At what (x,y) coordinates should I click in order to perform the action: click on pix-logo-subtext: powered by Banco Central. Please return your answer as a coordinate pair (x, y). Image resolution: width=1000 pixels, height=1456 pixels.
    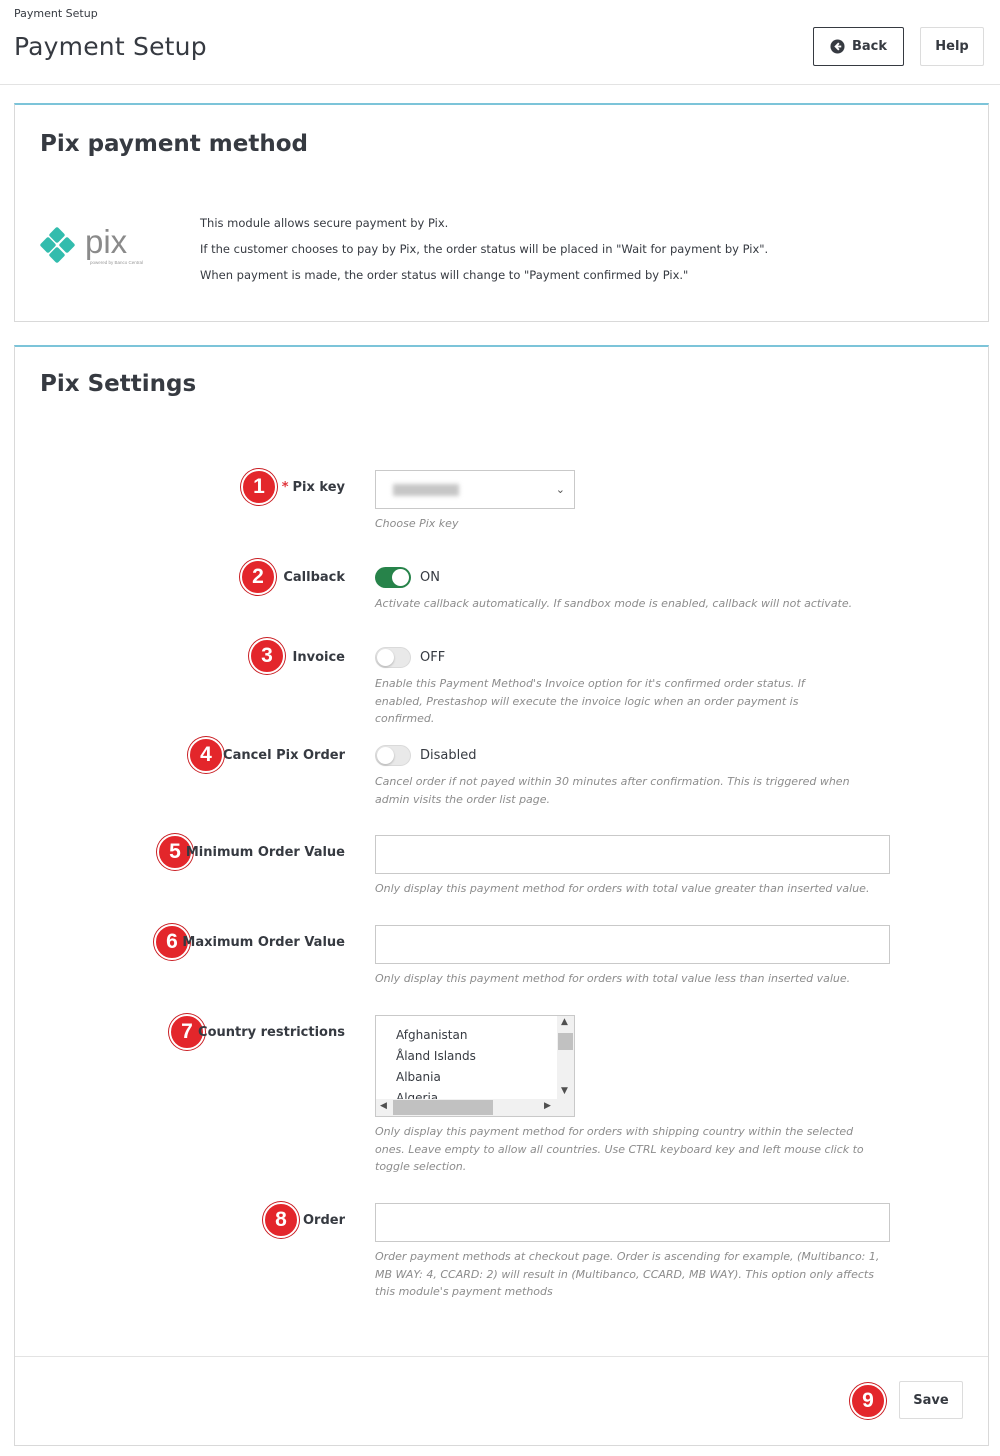
    Looking at the image, I should click on (116, 262).